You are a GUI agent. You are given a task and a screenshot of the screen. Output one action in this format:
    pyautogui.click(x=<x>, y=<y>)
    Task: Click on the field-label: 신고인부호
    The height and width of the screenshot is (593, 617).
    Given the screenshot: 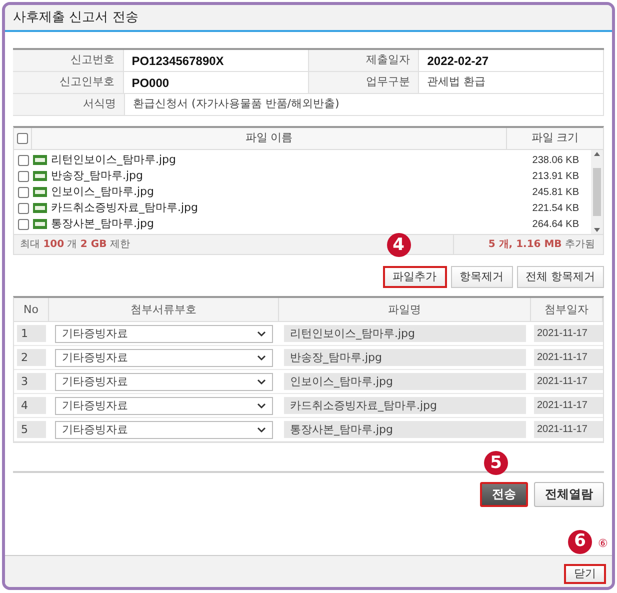 What is the action you would take?
    pyautogui.click(x=68, y=82)
    